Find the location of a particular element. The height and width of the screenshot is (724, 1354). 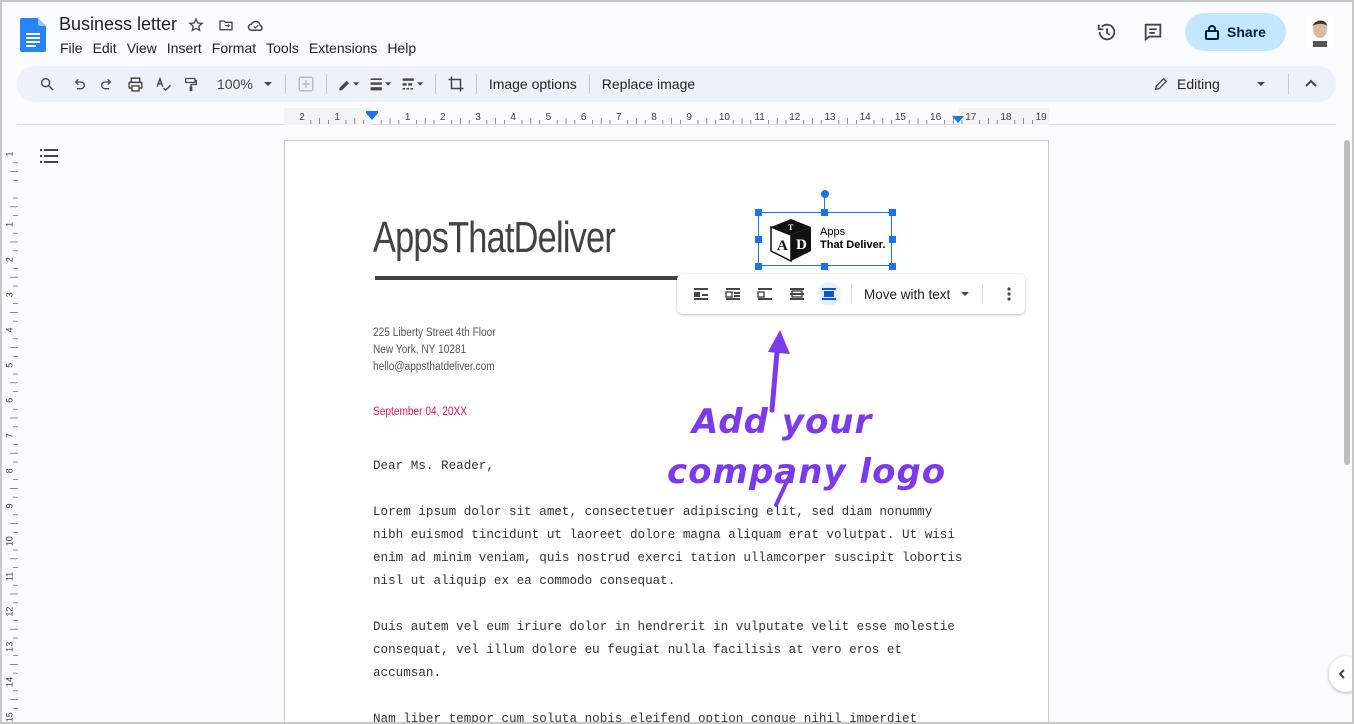

editing-label: Editing is located at coordinates (1198, 84).